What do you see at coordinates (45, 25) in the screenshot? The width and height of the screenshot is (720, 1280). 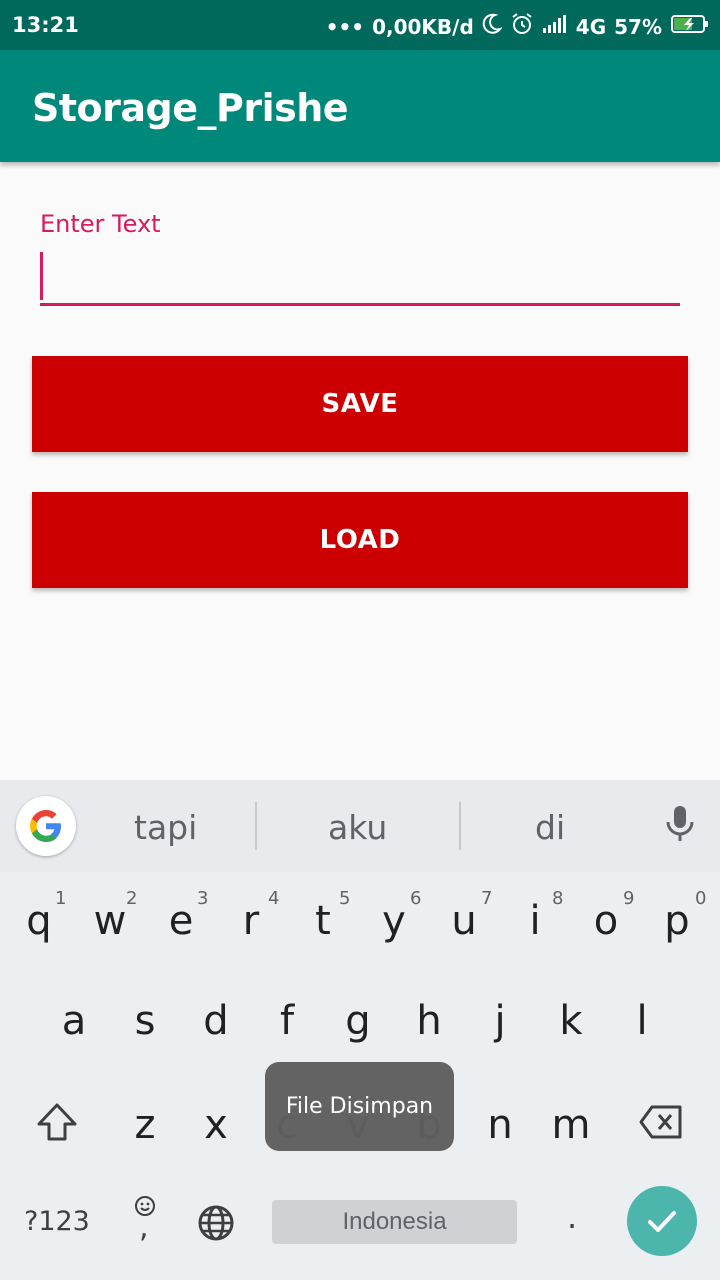 I see `status-time: 13:21` at bounding box center [45, 25].